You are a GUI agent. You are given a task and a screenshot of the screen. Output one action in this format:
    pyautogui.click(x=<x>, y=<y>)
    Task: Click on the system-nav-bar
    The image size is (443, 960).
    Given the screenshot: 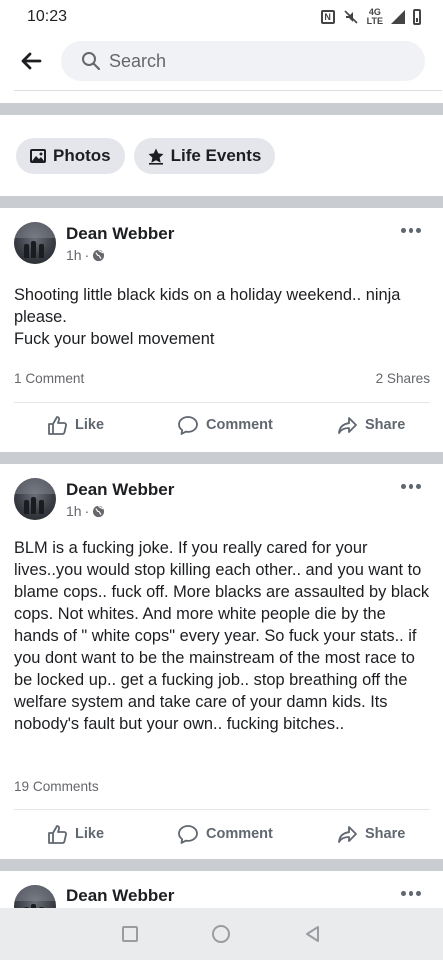 What is the action you would take?
    pyautogui.click(x=221, y=934)
    